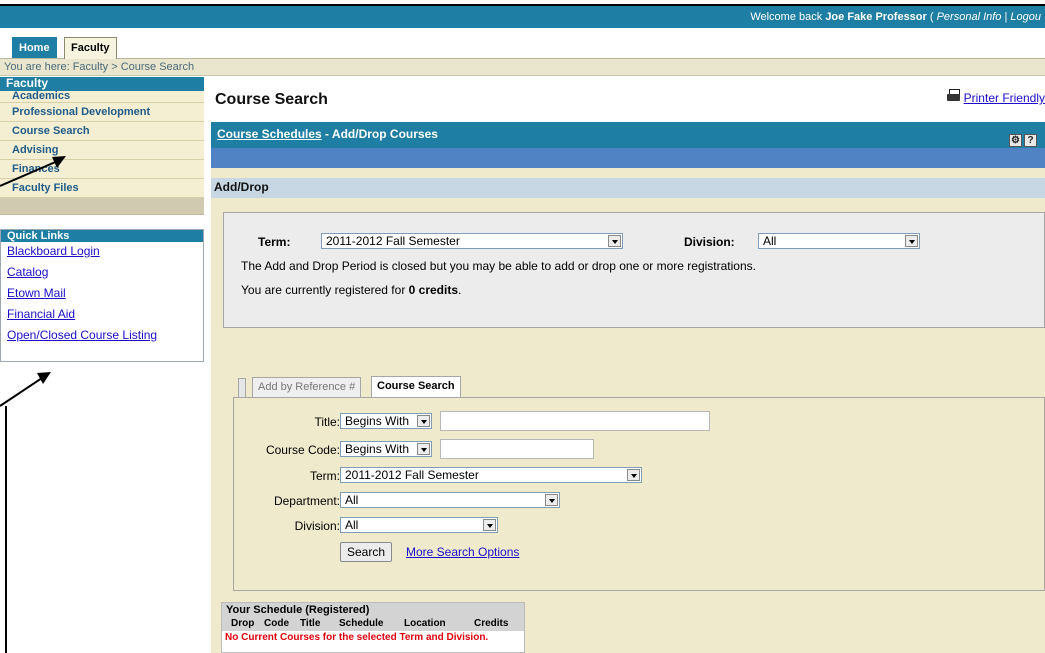 This screenshot has height=653, width=1045. What do you see at coordinates (102, 131) in the screenshot?
I see `sidebar-item-course-search: Course Search` at bounding box center [102, 131].